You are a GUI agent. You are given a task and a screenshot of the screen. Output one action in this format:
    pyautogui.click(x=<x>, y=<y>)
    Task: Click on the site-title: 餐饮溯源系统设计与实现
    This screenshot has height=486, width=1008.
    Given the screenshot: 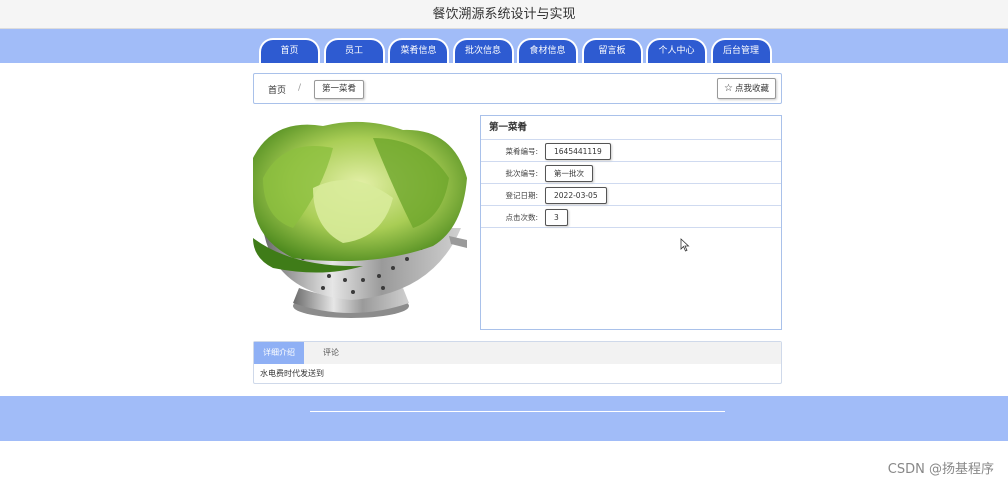 What is the action you would take?
    pyautogui.click(x=504, y=14)
    